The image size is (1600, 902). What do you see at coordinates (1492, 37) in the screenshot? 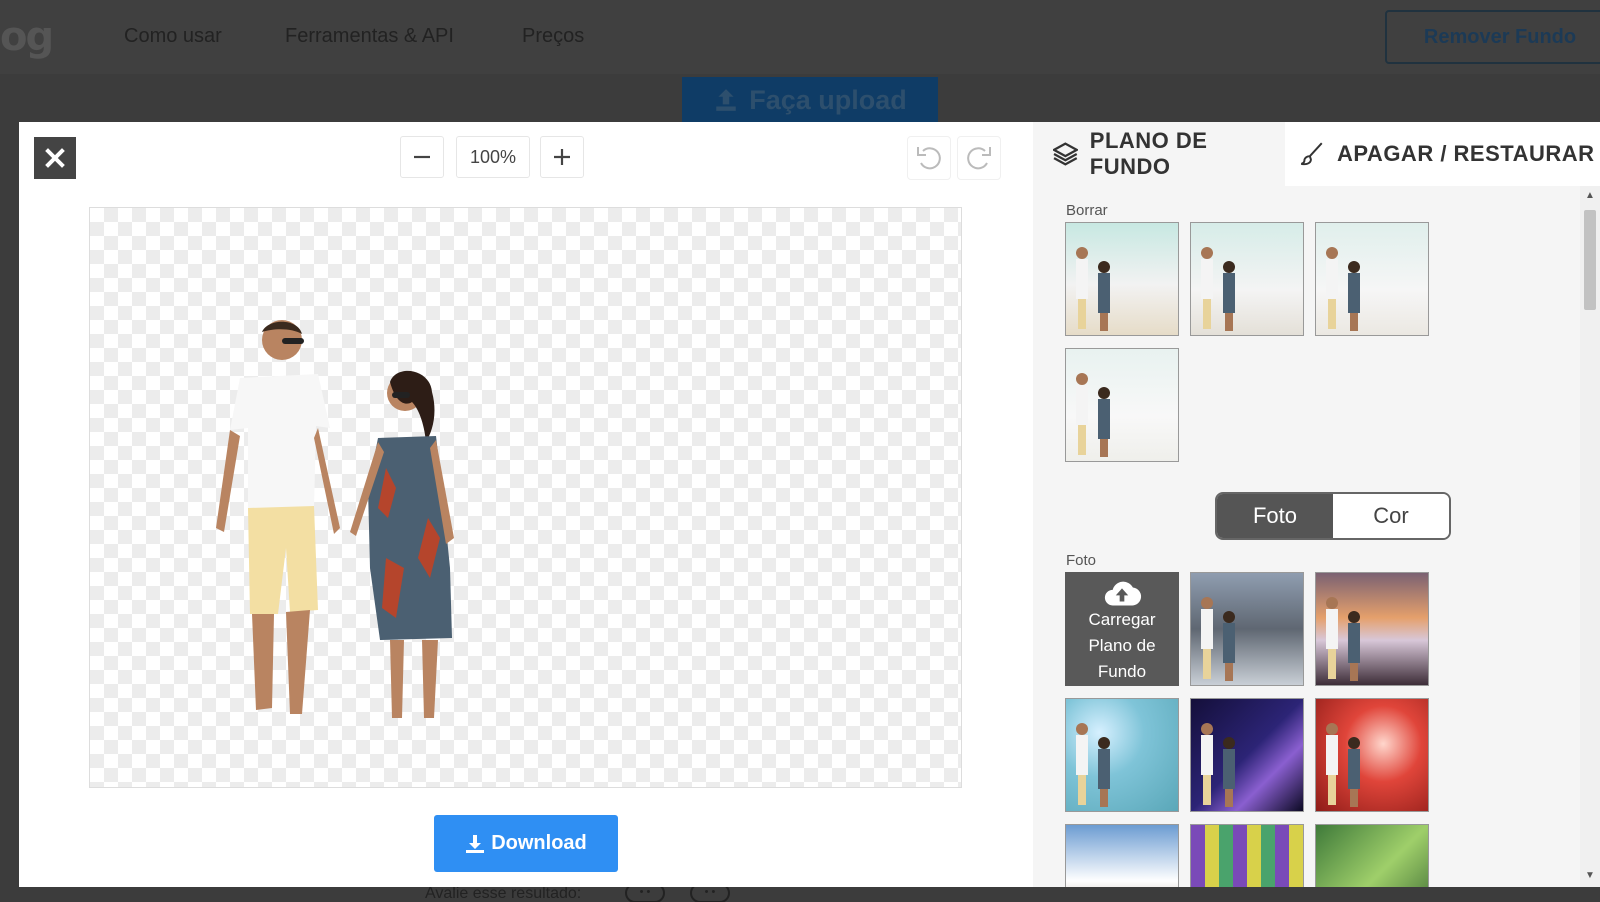
I see `remove-background-button: Remover Fundo` at bounding box center [1492, 37].